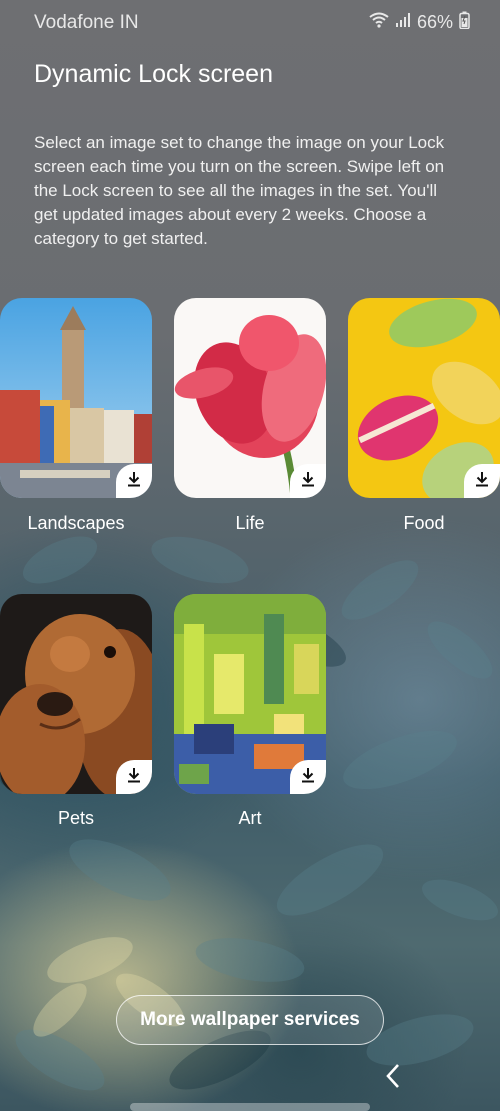  I want to click on battery-percent: 66%, so click(434, 22).